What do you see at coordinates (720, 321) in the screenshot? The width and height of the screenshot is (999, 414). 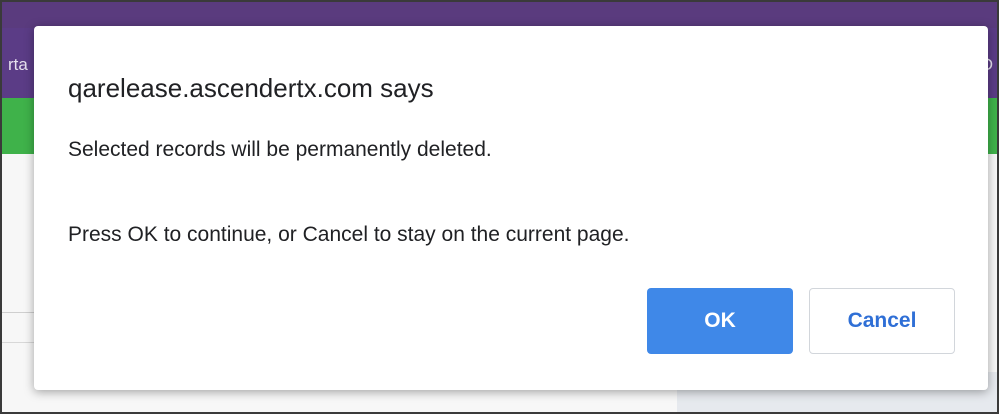 I see `ok-button: OK` at bounding box center [720, 321].